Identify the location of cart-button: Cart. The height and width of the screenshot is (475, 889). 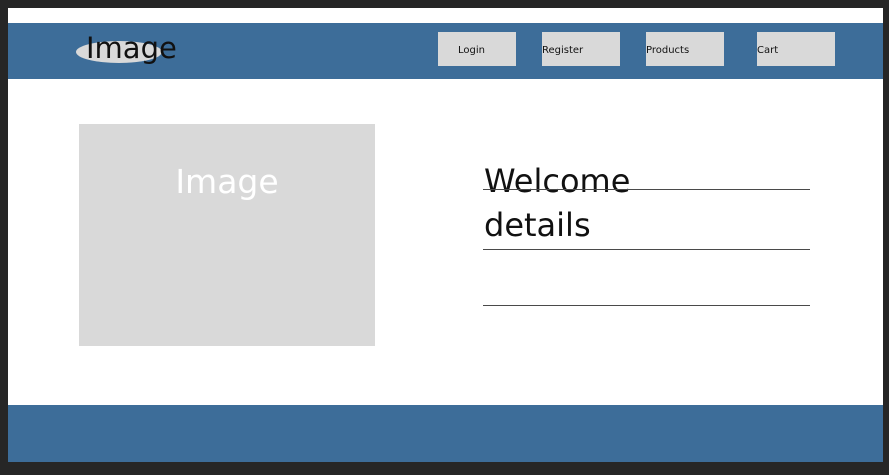
(796, 49).